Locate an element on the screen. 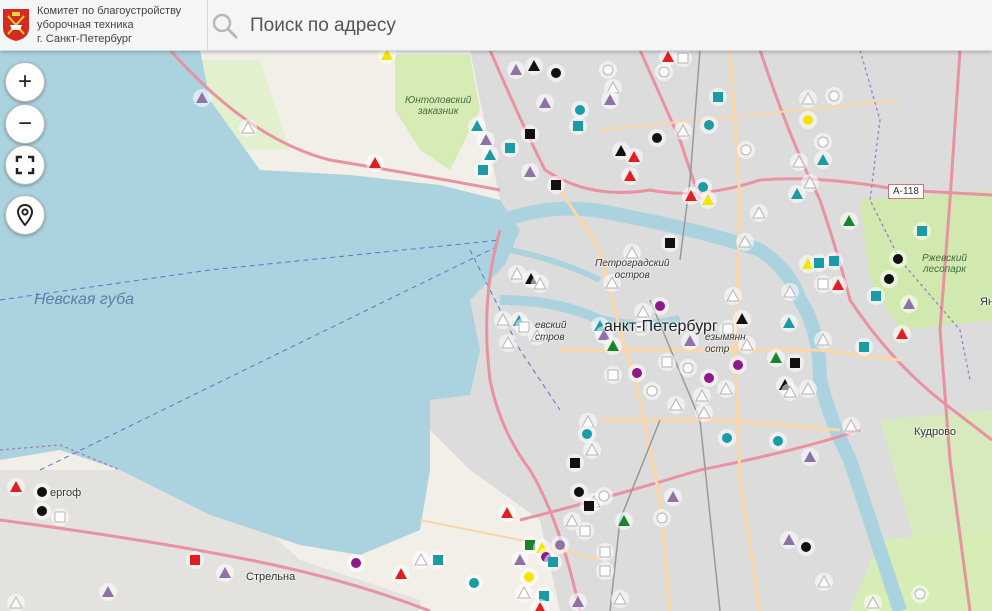  org-line-1: Комитет по благоустройству is located at coordinates (109, 11).